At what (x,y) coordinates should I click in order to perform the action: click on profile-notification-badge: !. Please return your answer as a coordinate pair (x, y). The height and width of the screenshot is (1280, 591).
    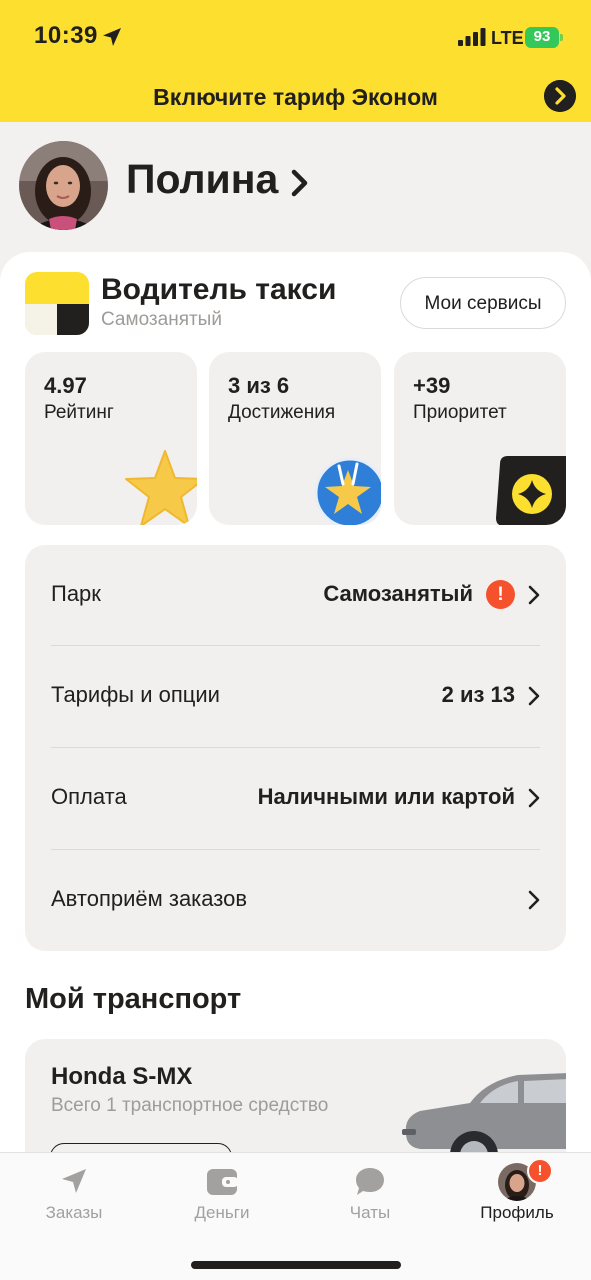
    Looking at the image, I should click on (540, 1171).